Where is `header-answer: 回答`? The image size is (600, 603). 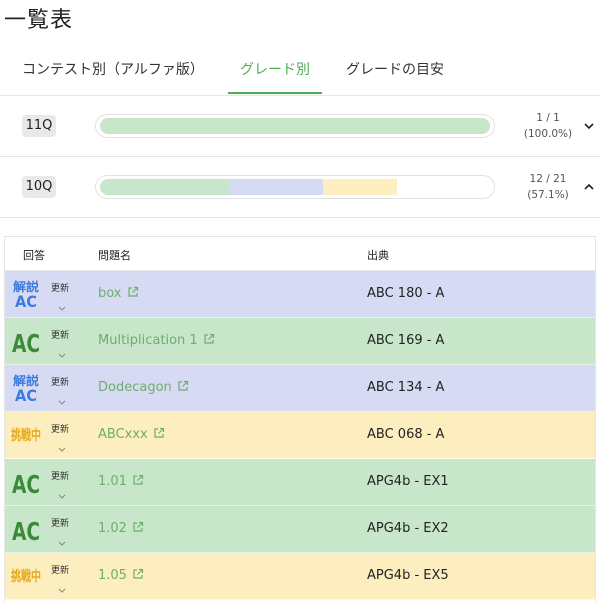 header-answer: 回答 is located at coordinates (34, 255).